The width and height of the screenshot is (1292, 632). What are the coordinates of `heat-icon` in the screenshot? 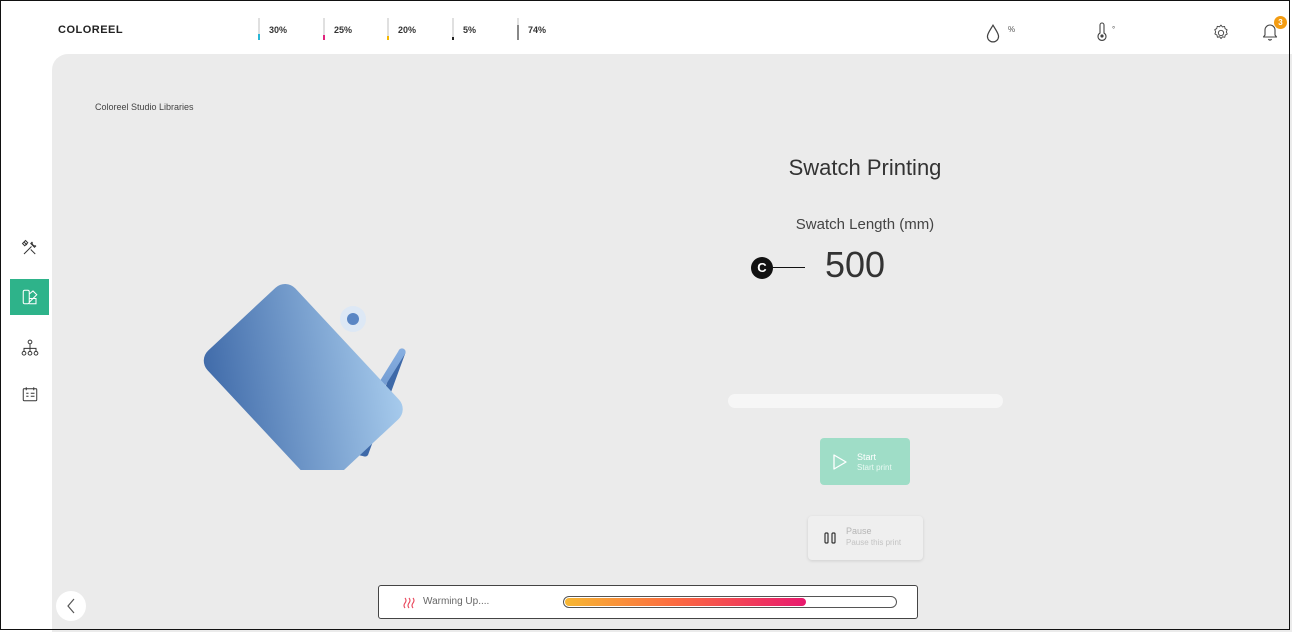 It's located at (409, 603).